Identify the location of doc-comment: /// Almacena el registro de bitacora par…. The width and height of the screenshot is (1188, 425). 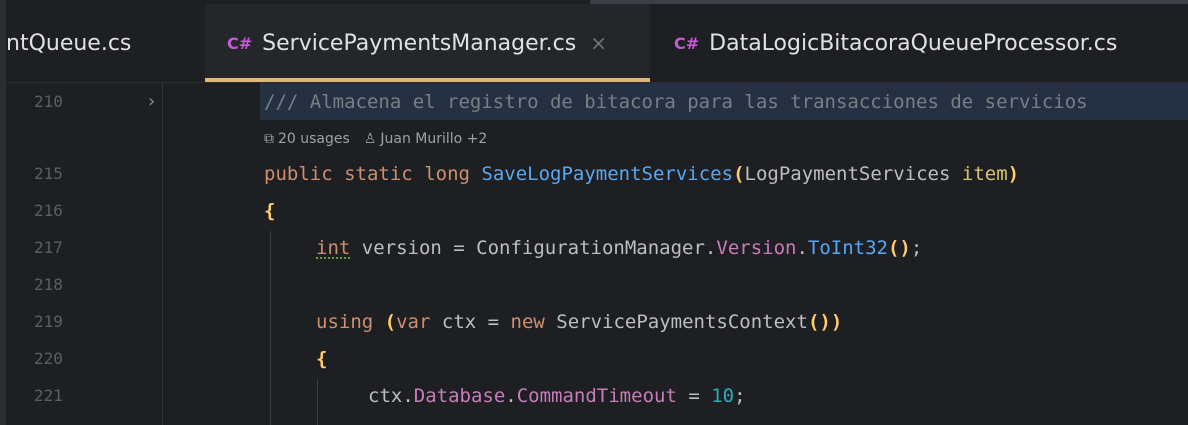
(676, 101).